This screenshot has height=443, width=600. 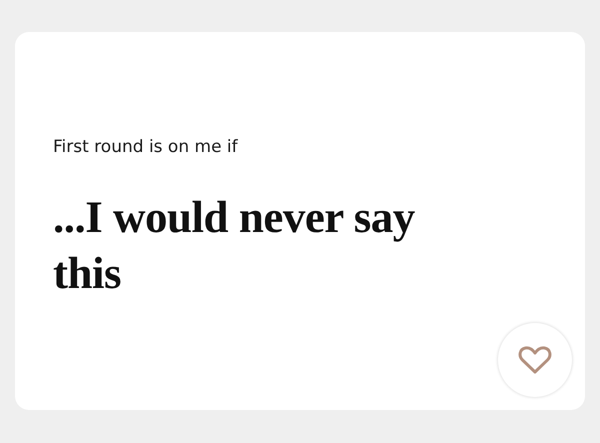 I want to click on prompt-question: First round is on me if, so click(x=146, y=147).